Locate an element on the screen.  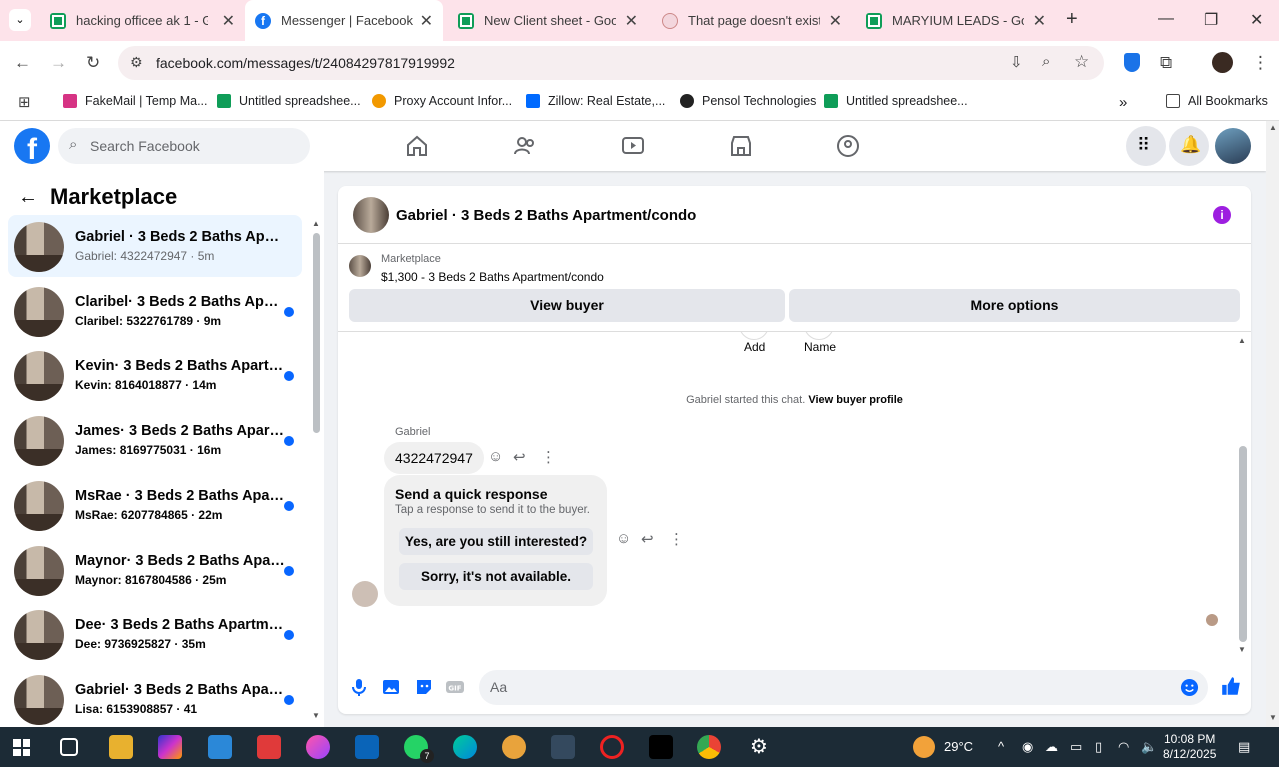
store-icon is located at coordinates (220, 747).